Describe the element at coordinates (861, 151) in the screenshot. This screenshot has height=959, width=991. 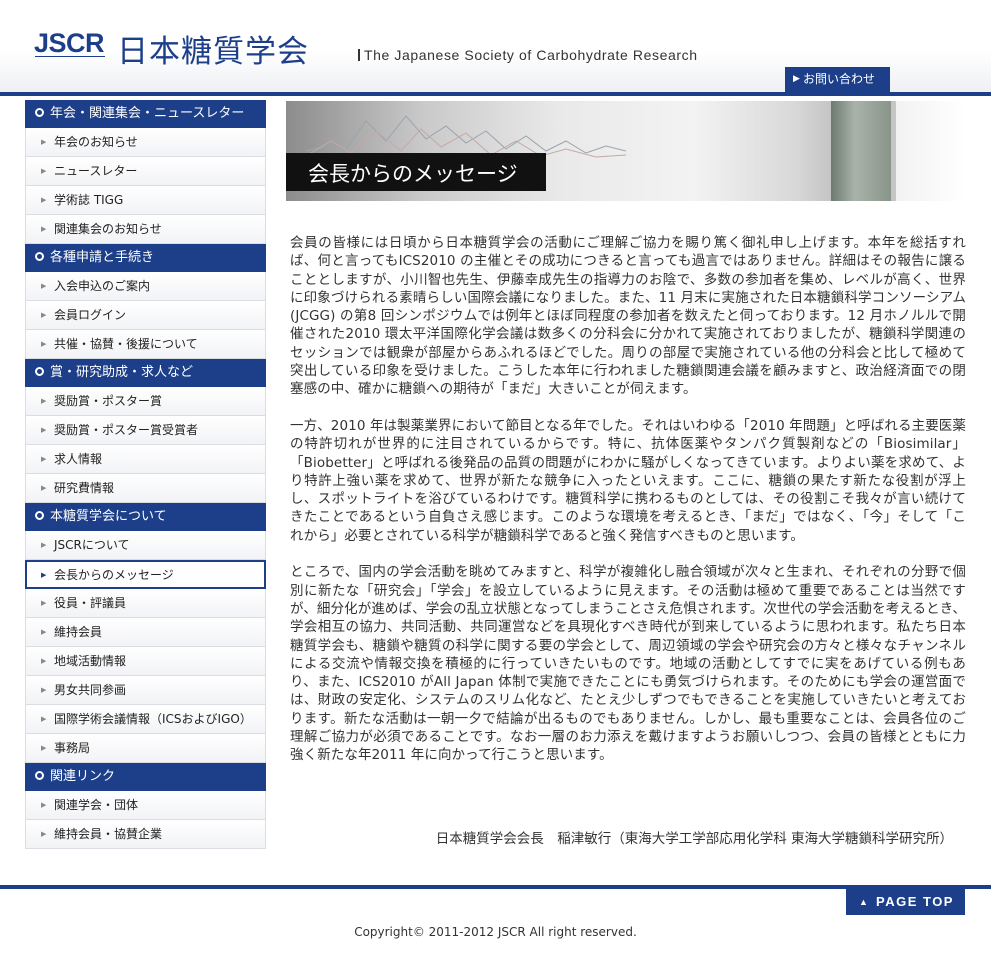
I see `building-column` at that location.